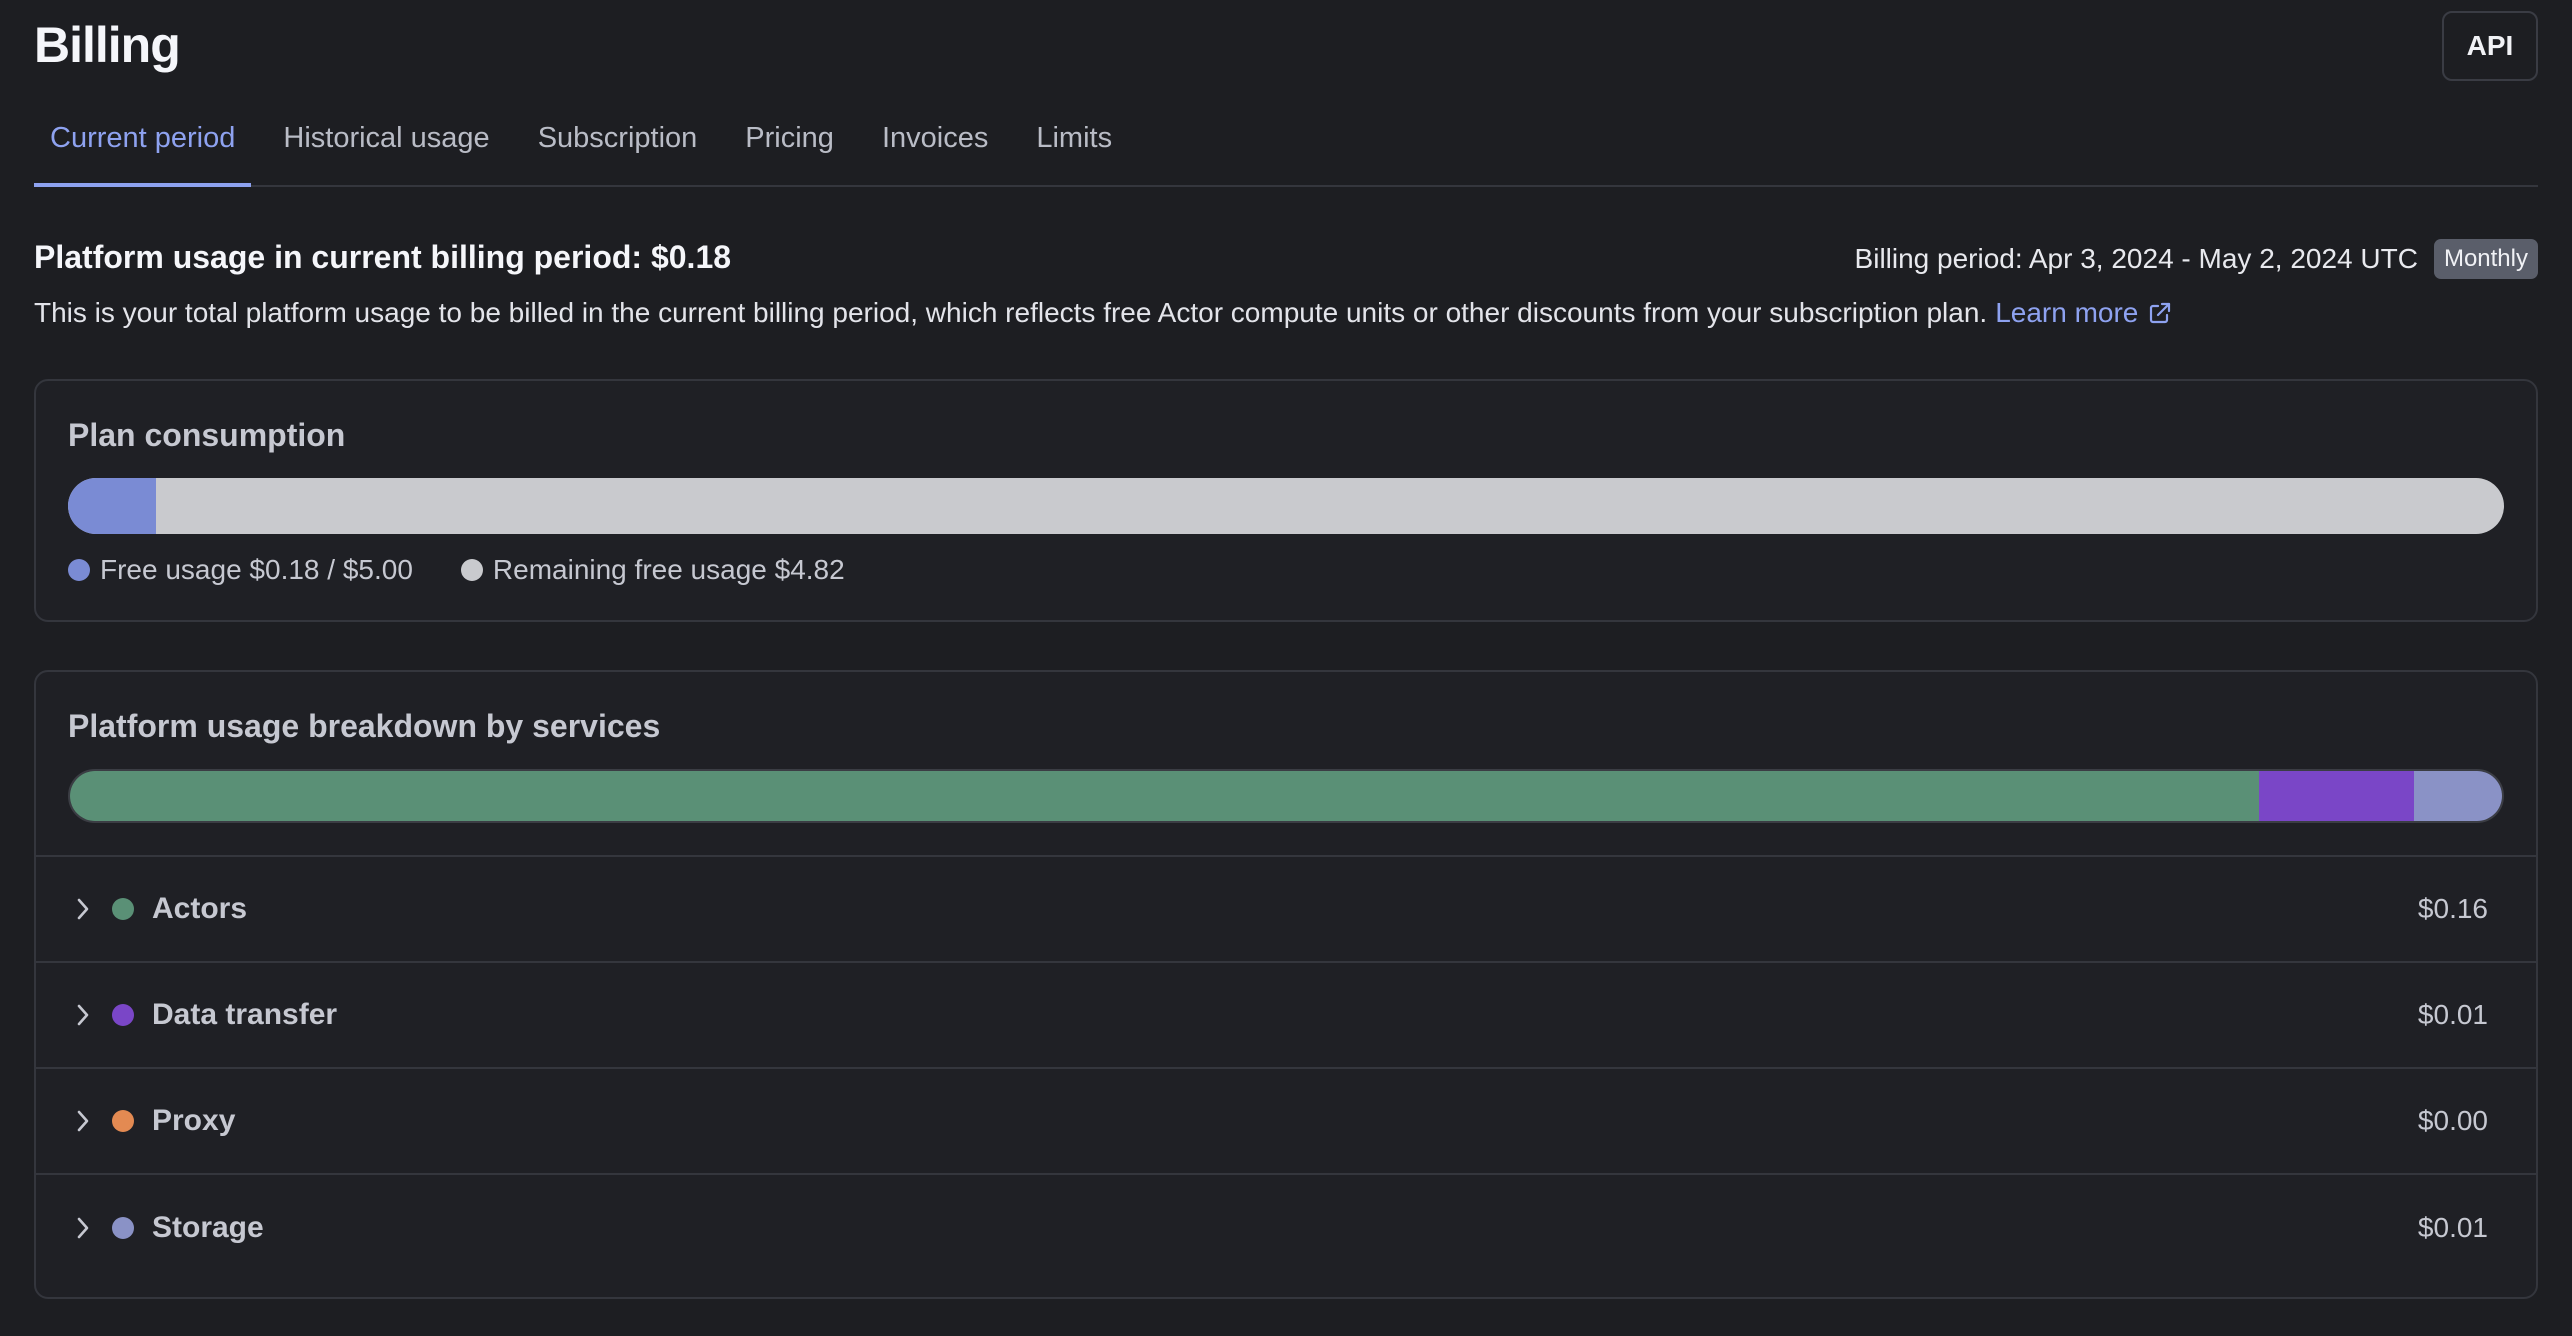  I want to click on period-badge: Monthly, so click(2485, 259).